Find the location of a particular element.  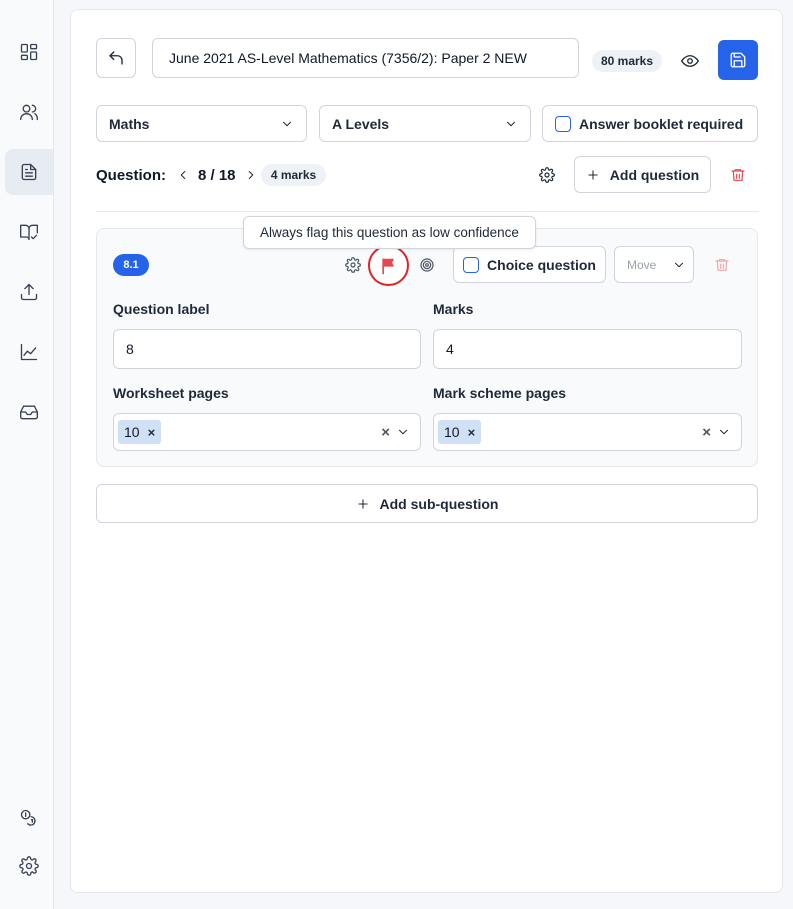

subject-select-value: Maths is located at coordinates (129, 123).